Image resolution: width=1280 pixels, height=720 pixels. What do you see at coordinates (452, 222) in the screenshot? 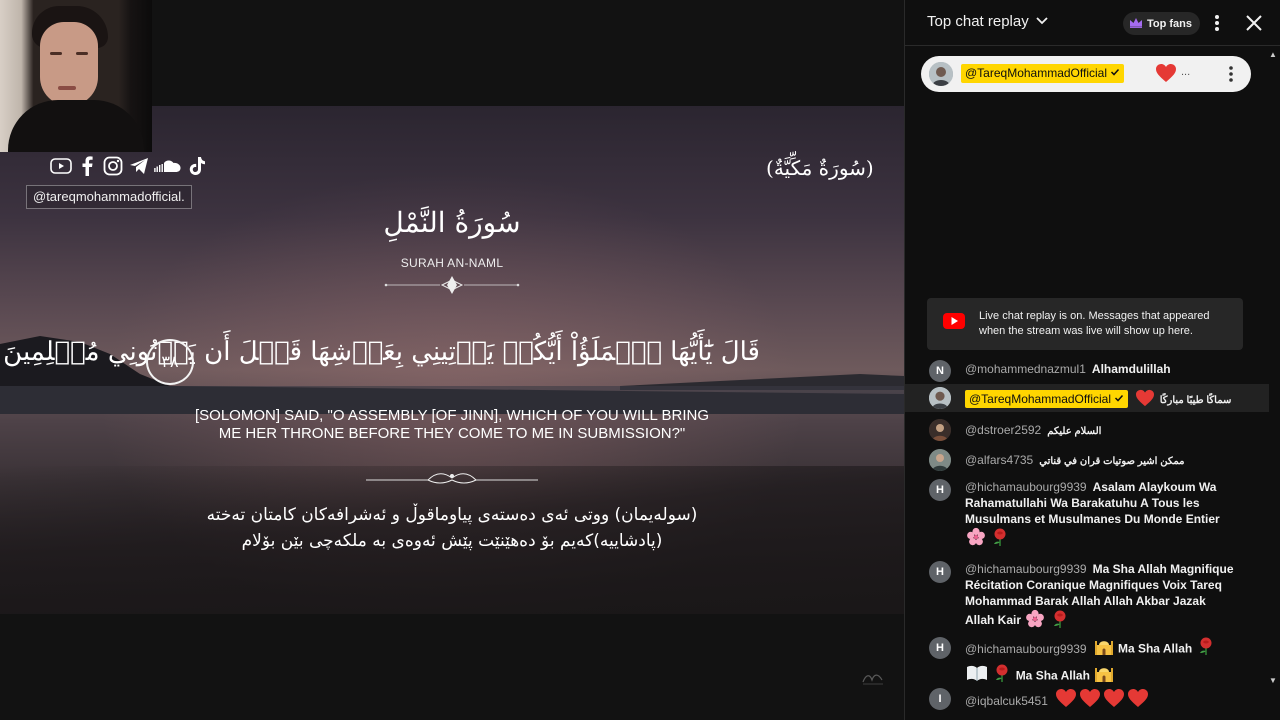
I see `surah-title-arabic: سُورَةُ النَّمْلِ` at bounding box center [452, 222].